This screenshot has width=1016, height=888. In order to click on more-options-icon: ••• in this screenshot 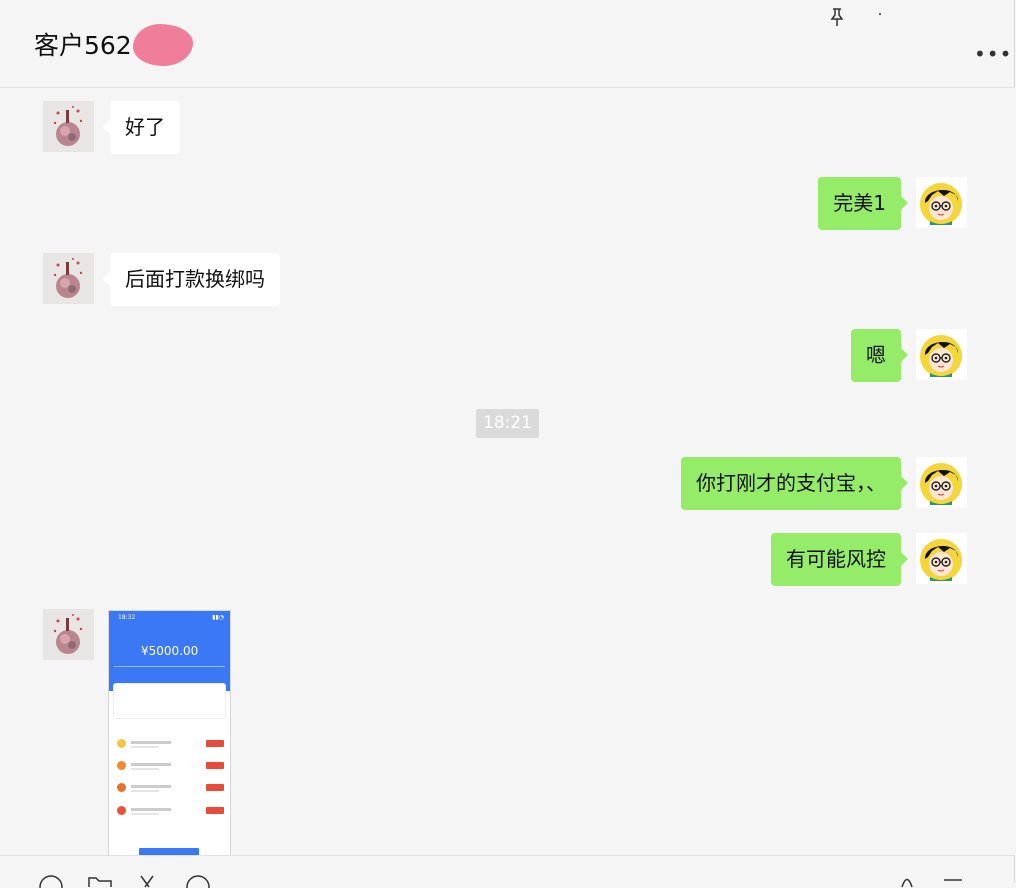, I will do `click(993, 54)`.